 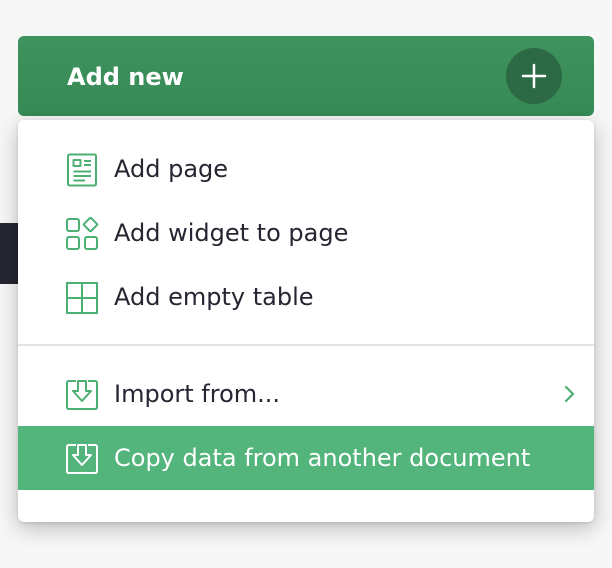 I want to click on plus-icon, so click(x=534, y=76).